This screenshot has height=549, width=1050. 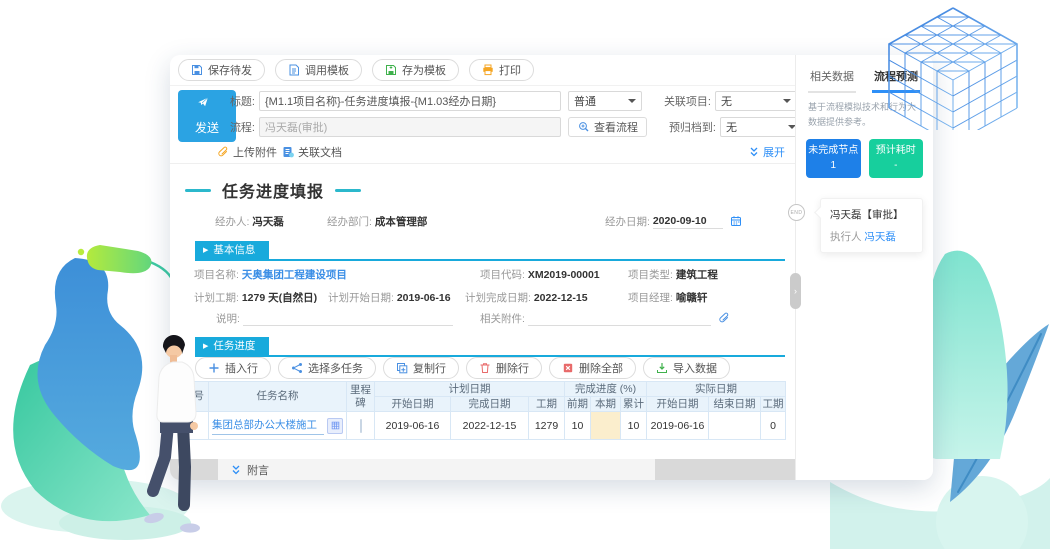 I want to click on project-name-field: 项目名称: 天奥集团工程建设项目, so click(x=270, y=274).